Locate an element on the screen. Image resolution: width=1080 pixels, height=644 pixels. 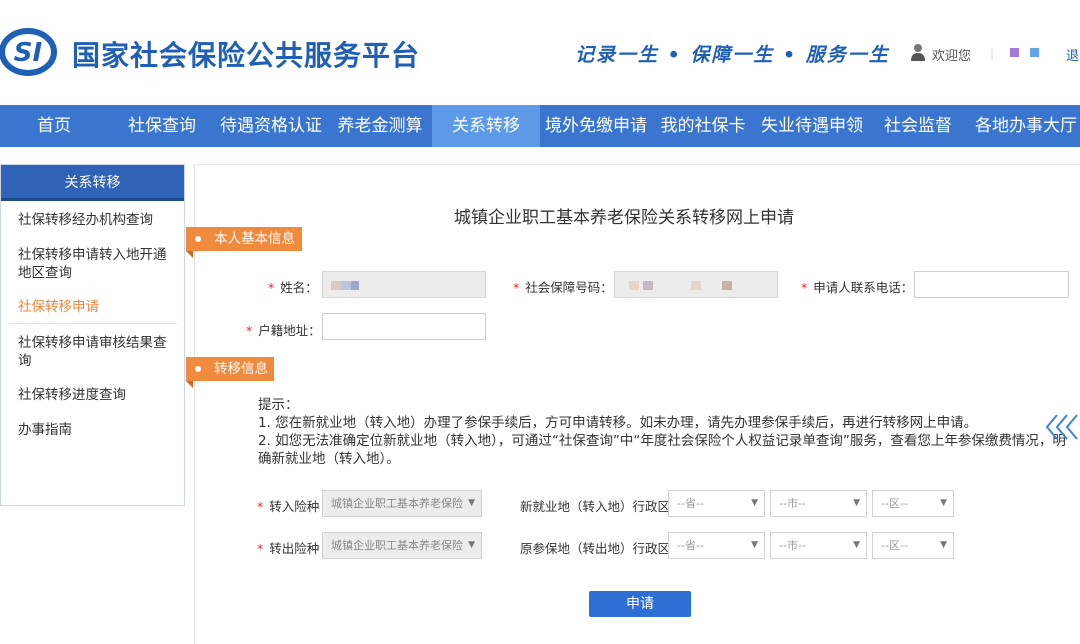
double-chevron-left-icon is located at coordinates (1061, 427).